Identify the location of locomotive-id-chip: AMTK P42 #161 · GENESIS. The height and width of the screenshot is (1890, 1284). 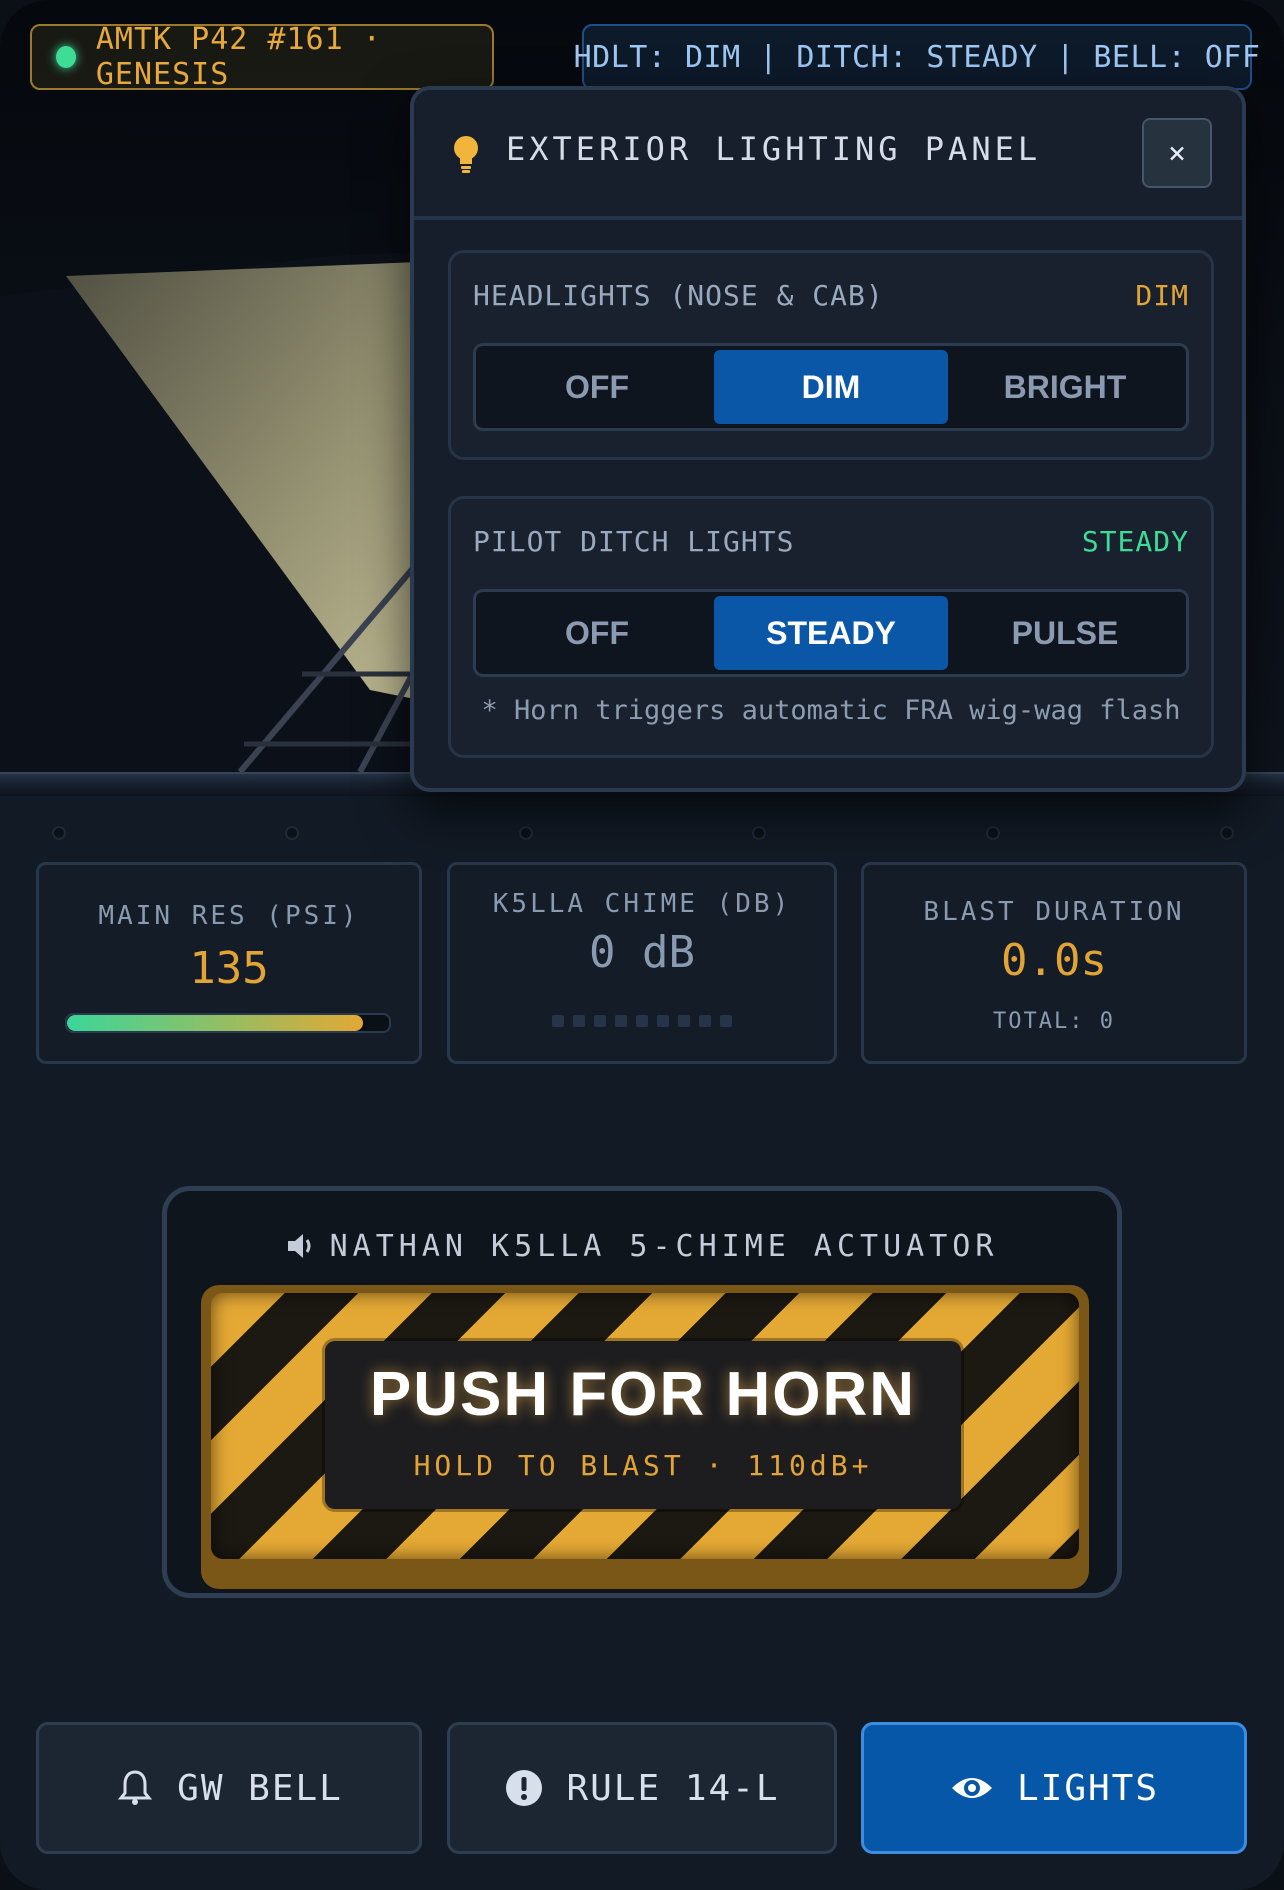
(262, 57).